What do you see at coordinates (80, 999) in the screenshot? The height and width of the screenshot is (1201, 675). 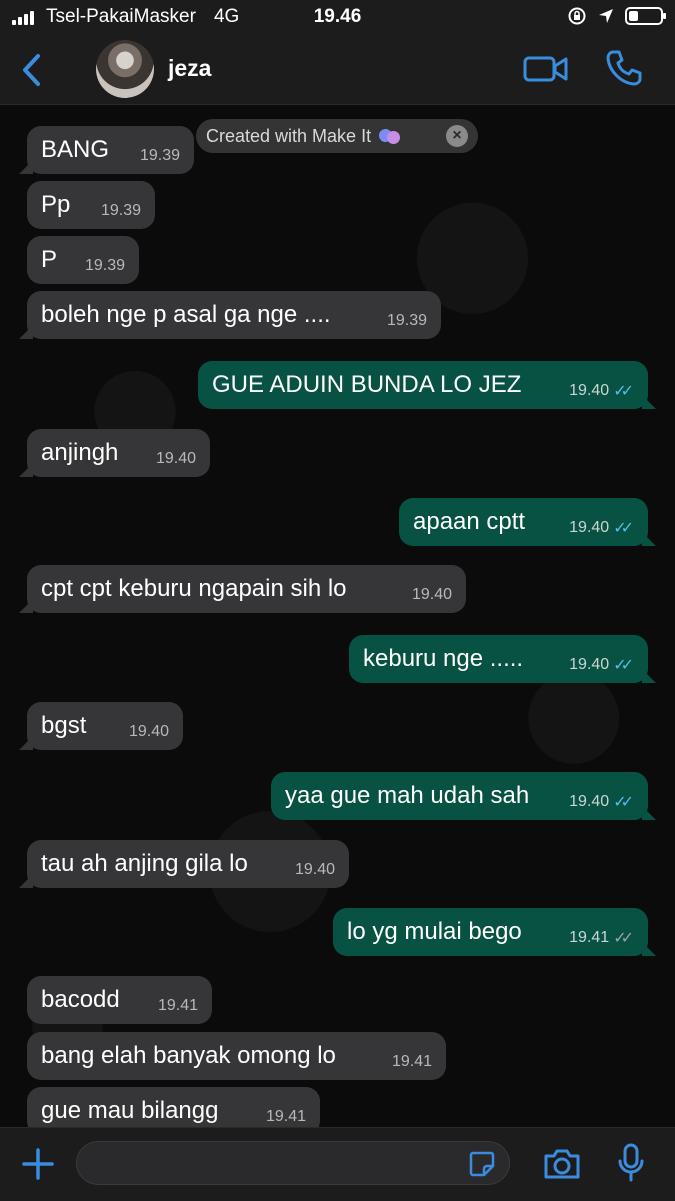 I see `message-text: bacodd` at bounding box center [80, 999].